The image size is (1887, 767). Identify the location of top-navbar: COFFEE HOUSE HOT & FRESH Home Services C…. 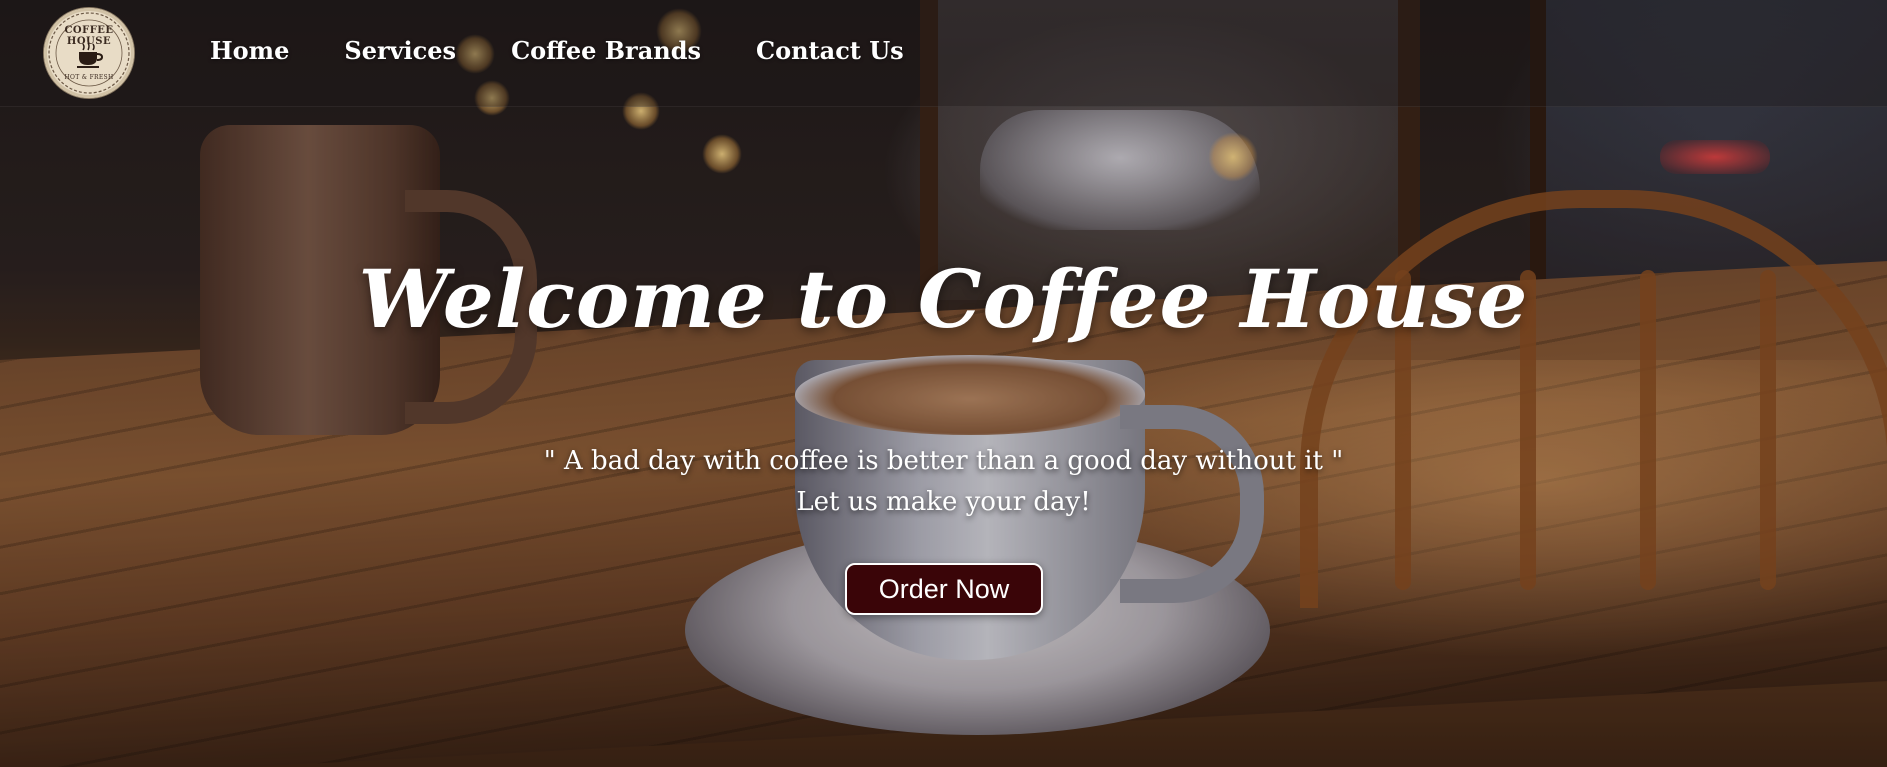
(943, 53).